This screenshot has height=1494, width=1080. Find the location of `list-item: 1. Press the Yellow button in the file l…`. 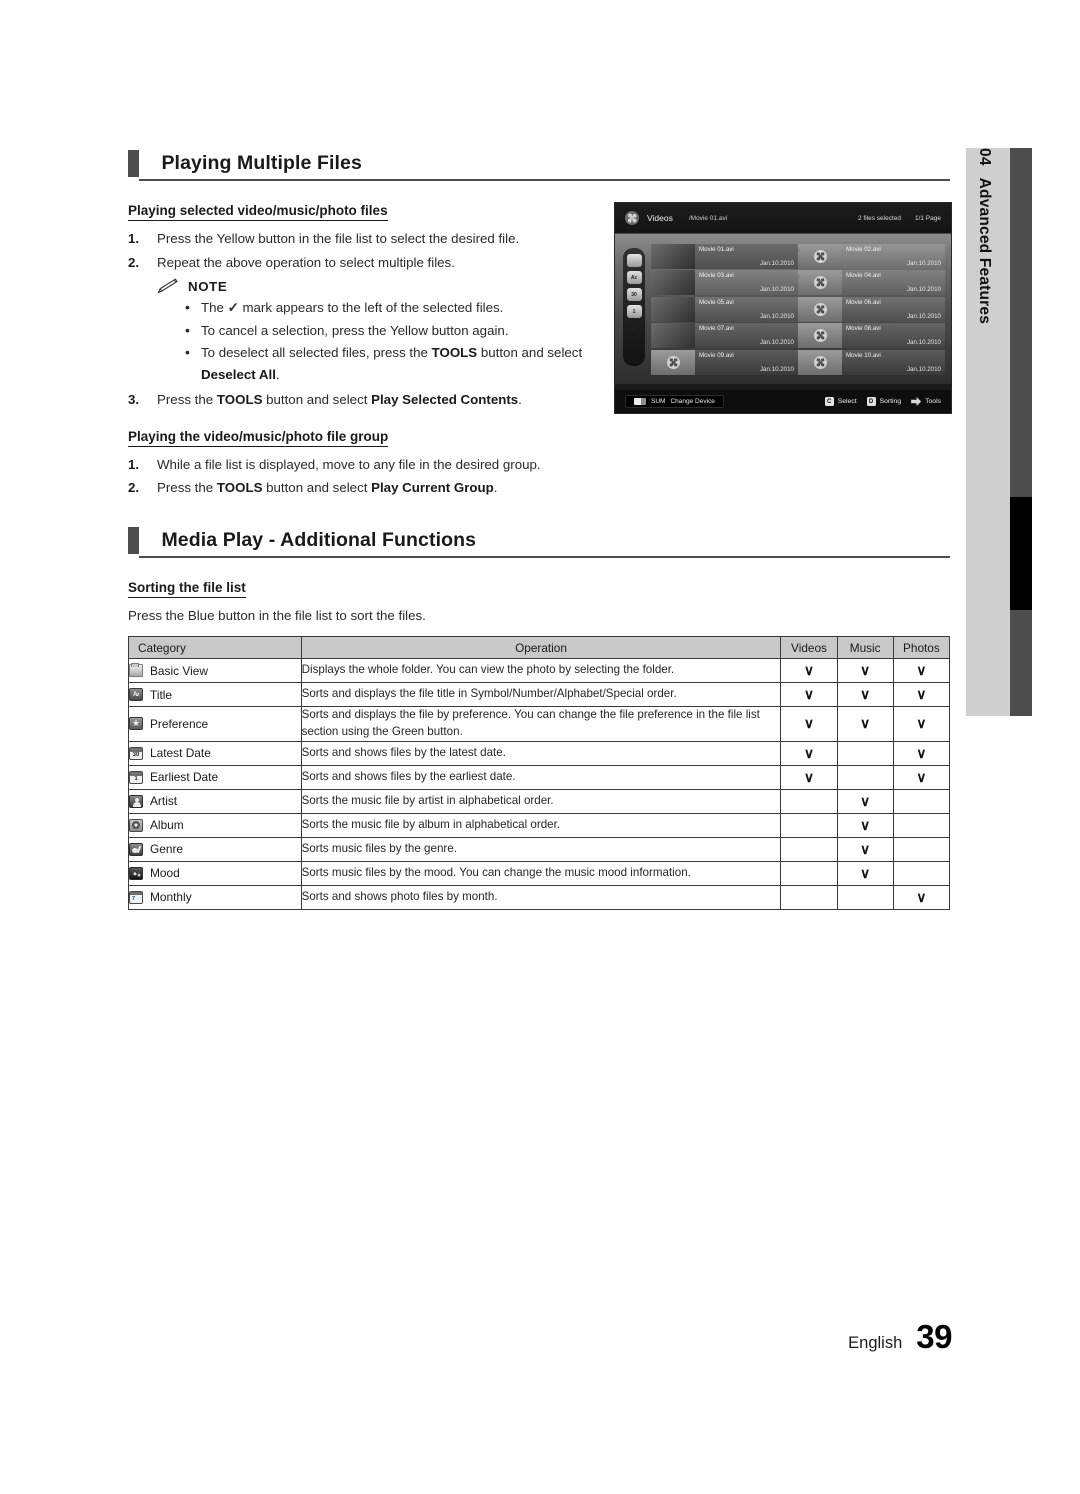

list-item: 1. Press the Yellow button in the file l… is located at coordinates (365, 239).